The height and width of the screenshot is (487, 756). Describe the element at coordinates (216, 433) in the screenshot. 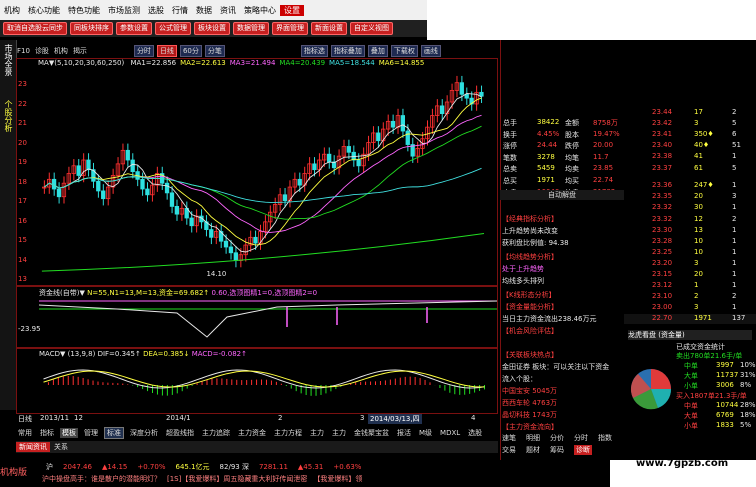

I see `bottom-tab: 主力追踪` at that location.